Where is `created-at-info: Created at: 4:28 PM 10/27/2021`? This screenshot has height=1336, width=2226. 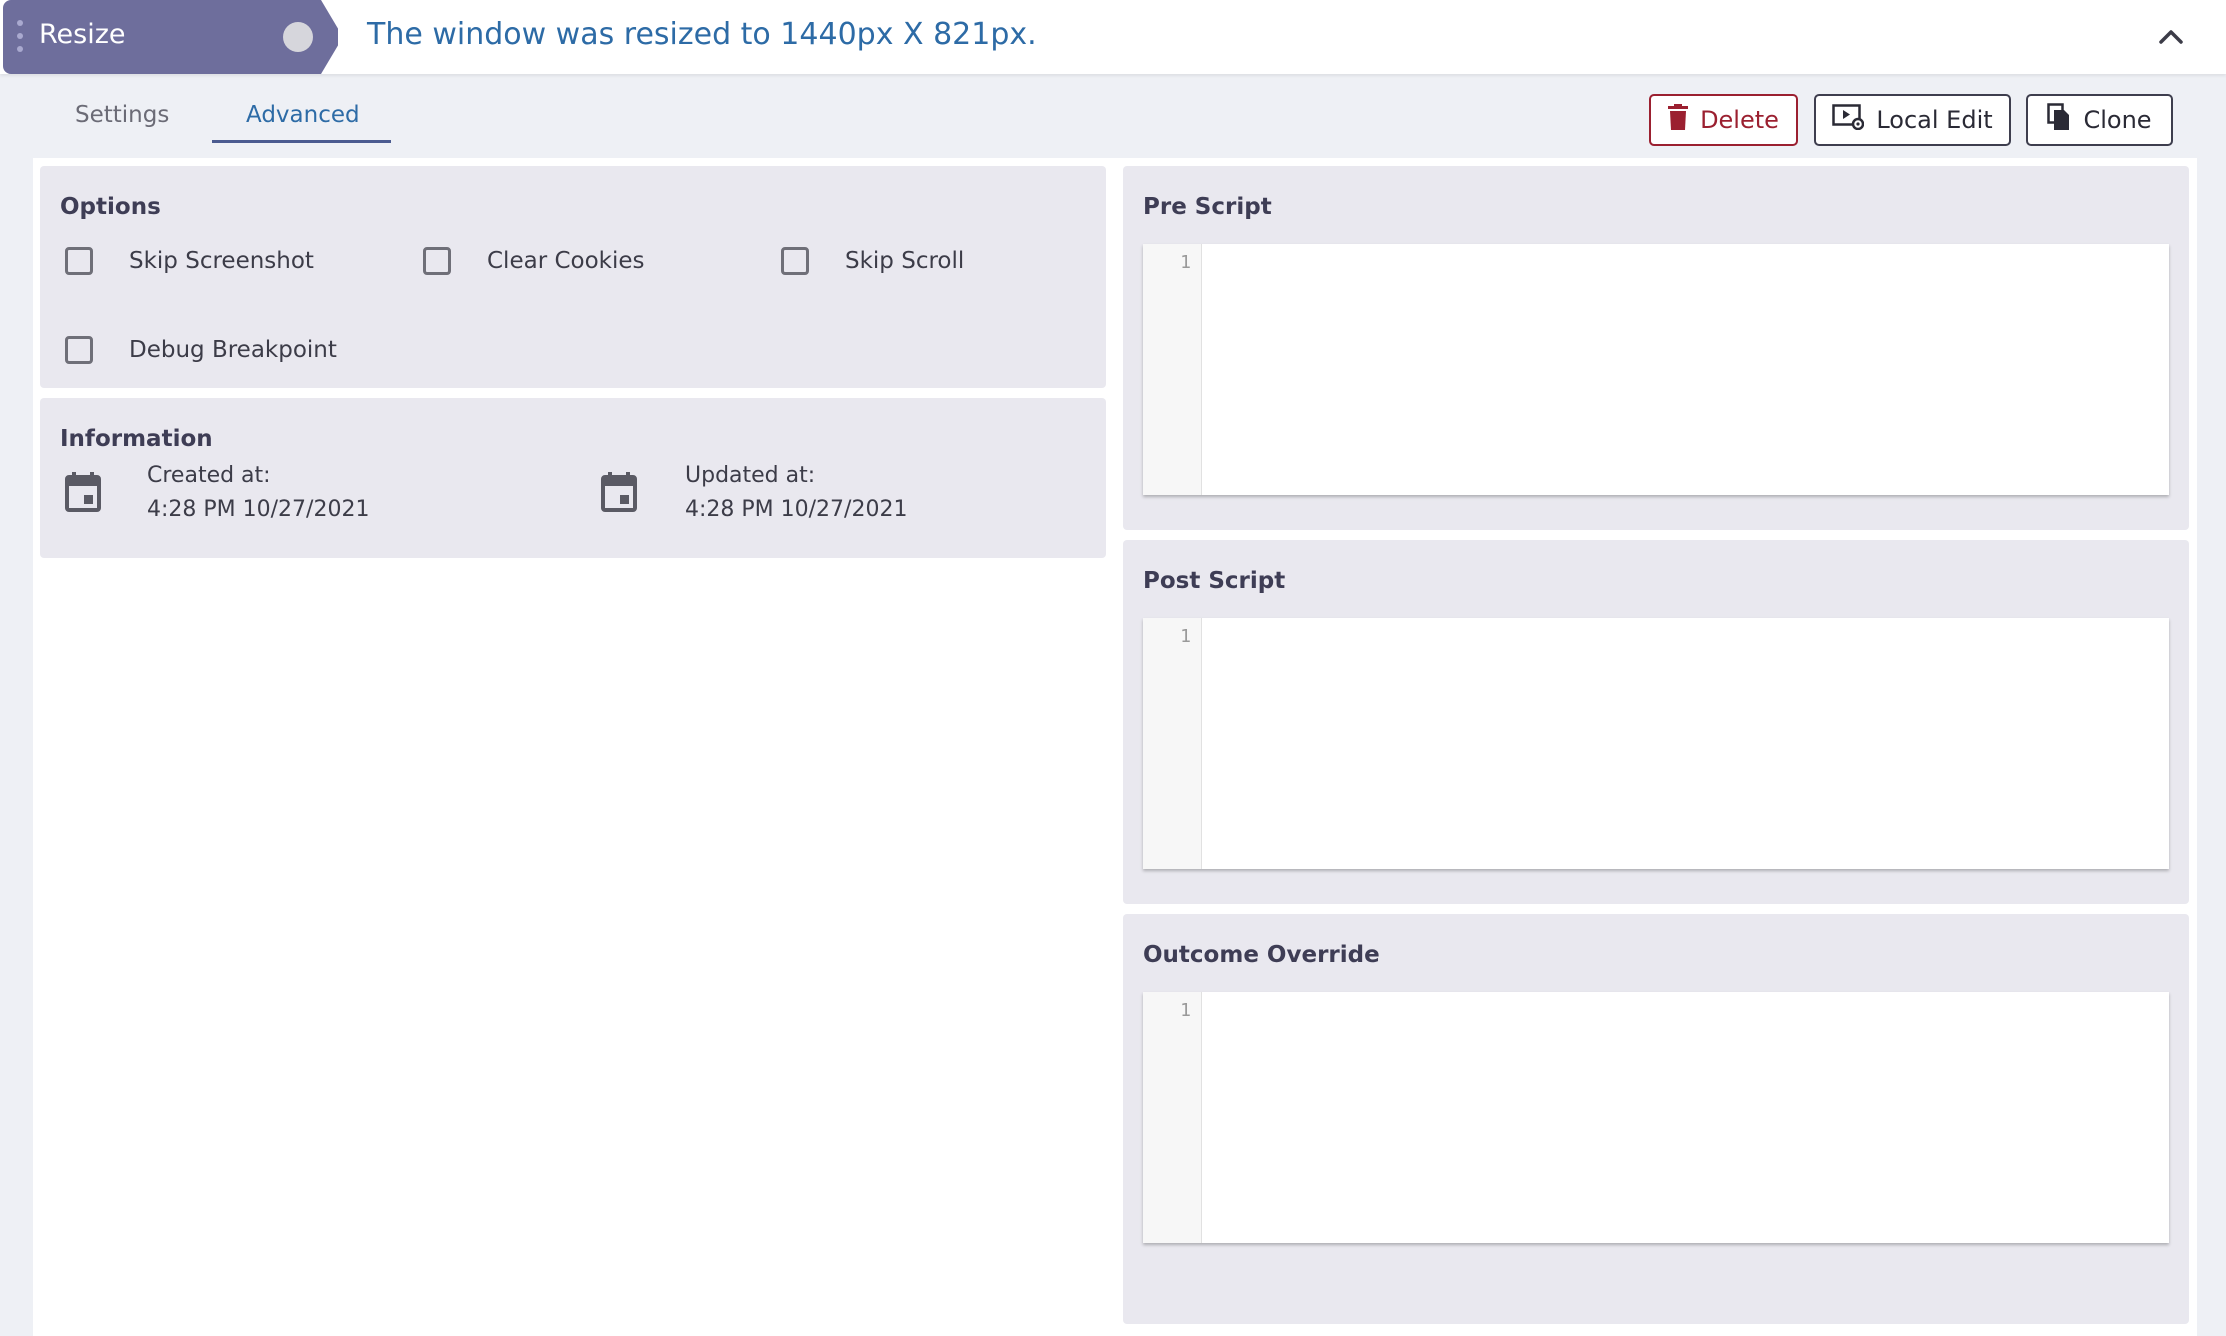
created-at-info: Created at: 4:28 PM 10/27/2021 is located at coordinates (217, 495).